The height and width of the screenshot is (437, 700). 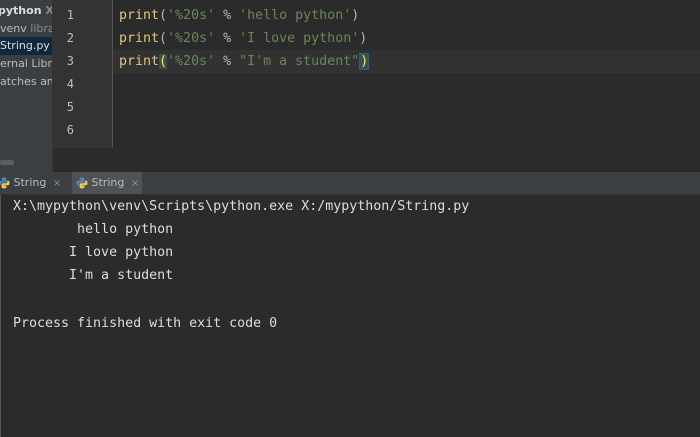 I want to click on code-line: print('%20s' % 'I love python'), so click(x=243, y=38).